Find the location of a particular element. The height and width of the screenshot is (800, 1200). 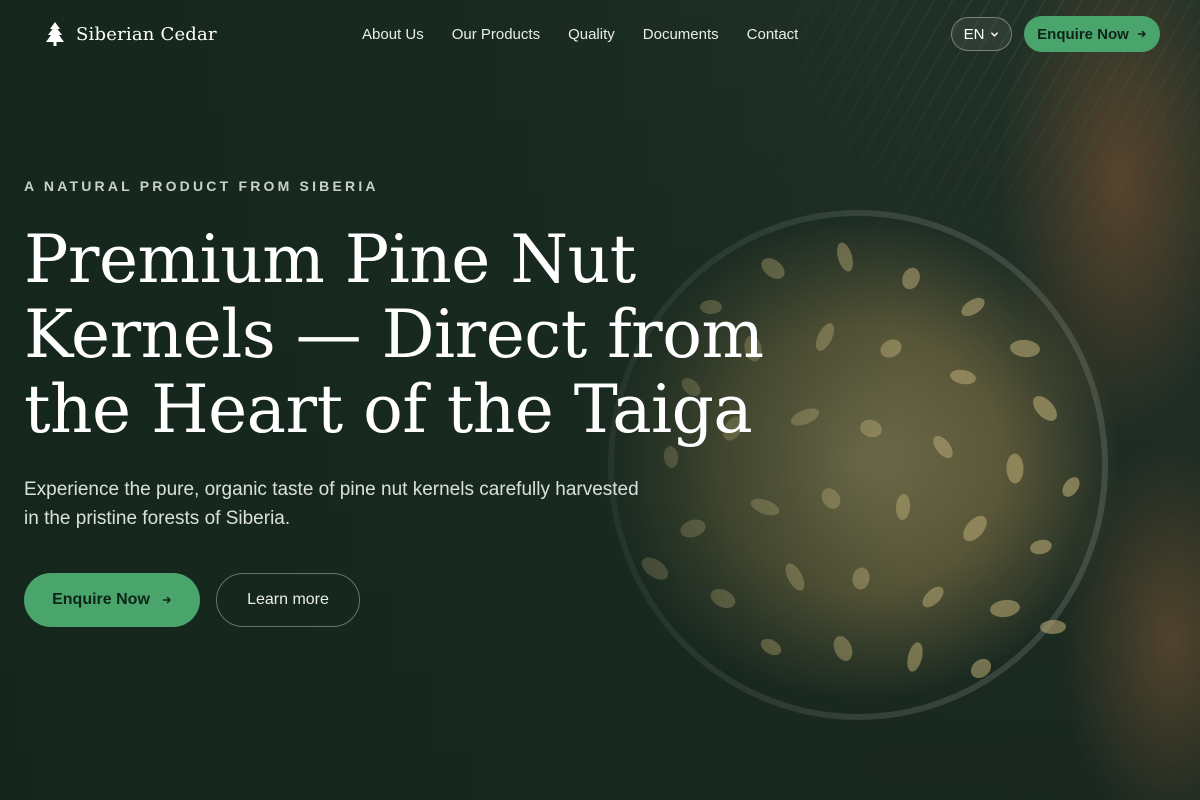

nav-enquire-now-button: Enquire Now is located at coordinates (1092, 34).